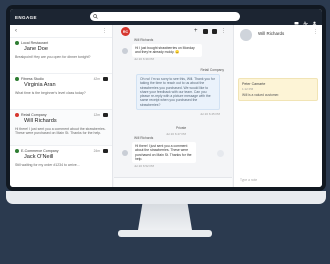 The image size is (330, 264). What do you see at coordinates (36, 49) in the screenshot?
I see `conversation-name: Jane Doe` at bounding box center [36, 49].